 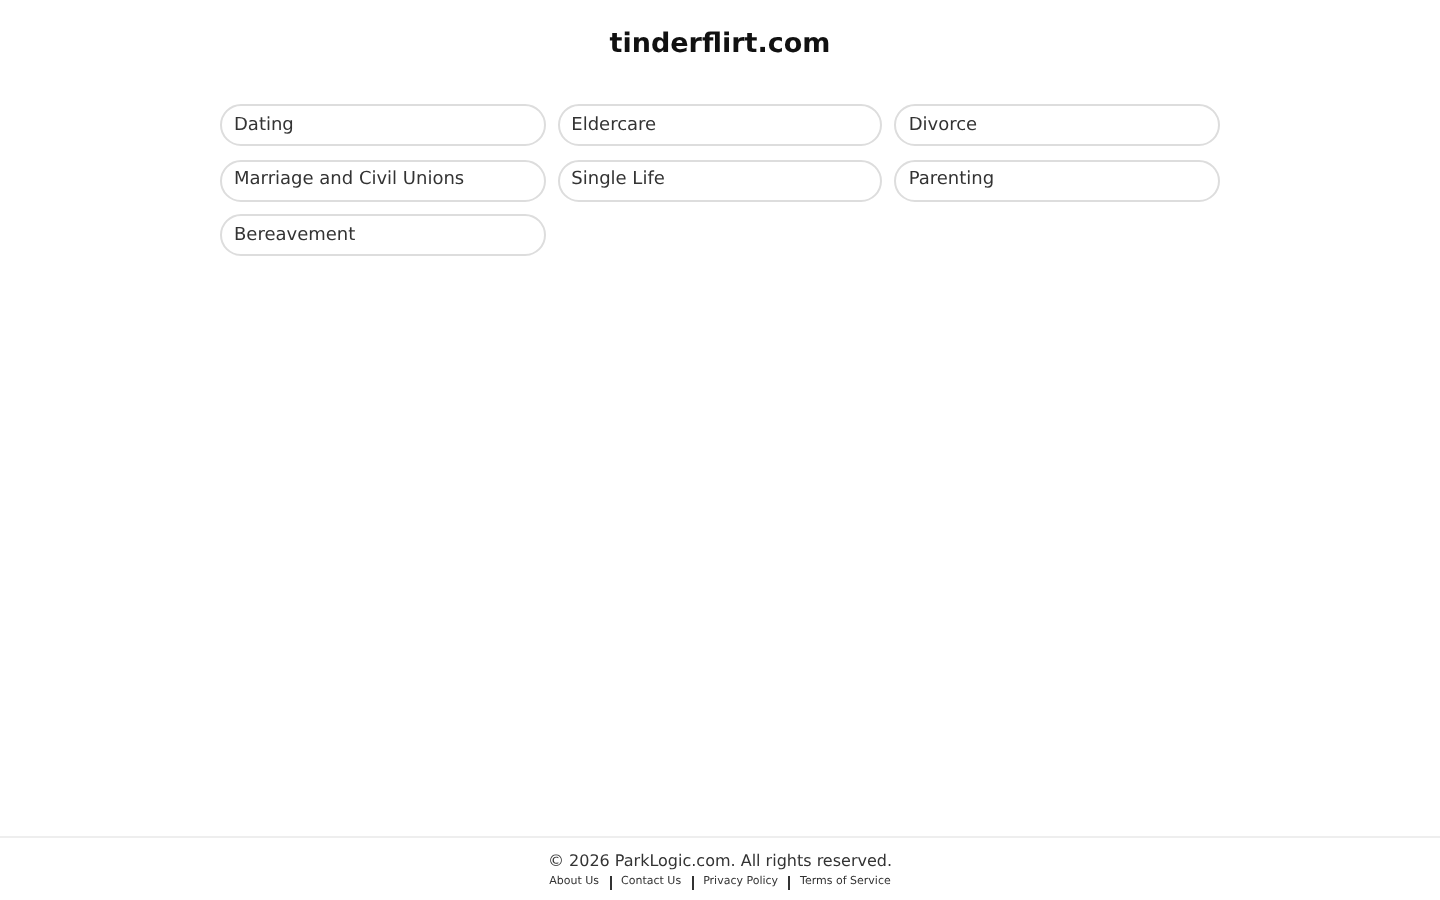 I want to click on category-link: Parenting, so click(x=1057, y=180).